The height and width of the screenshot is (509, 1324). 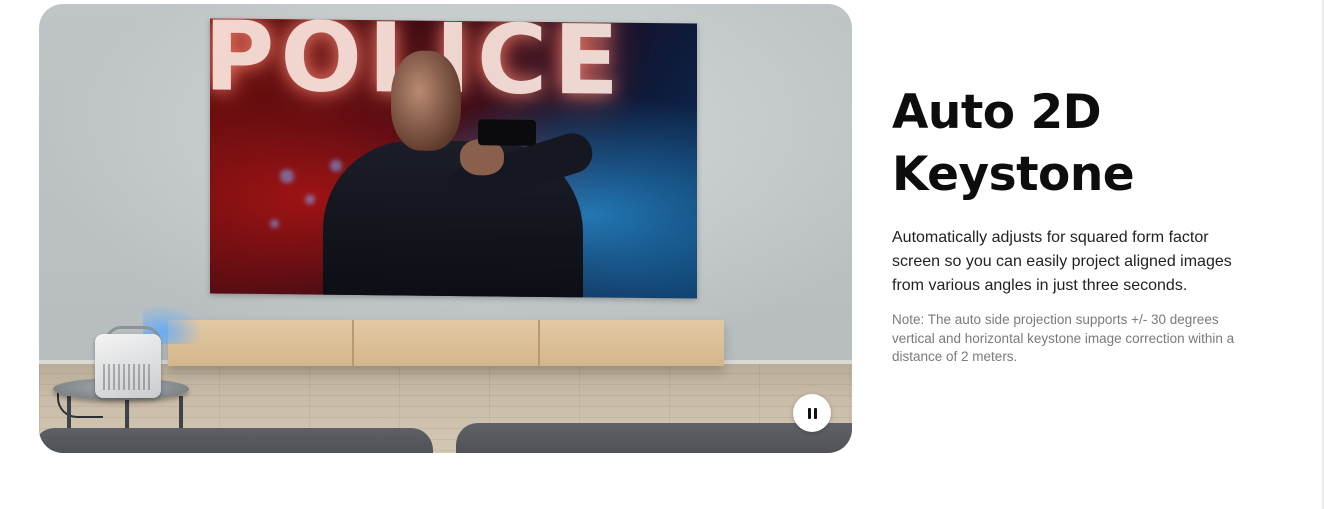 I want to click on feature-heading: Auto 2D Keystone, so click(x=1077, y=144).